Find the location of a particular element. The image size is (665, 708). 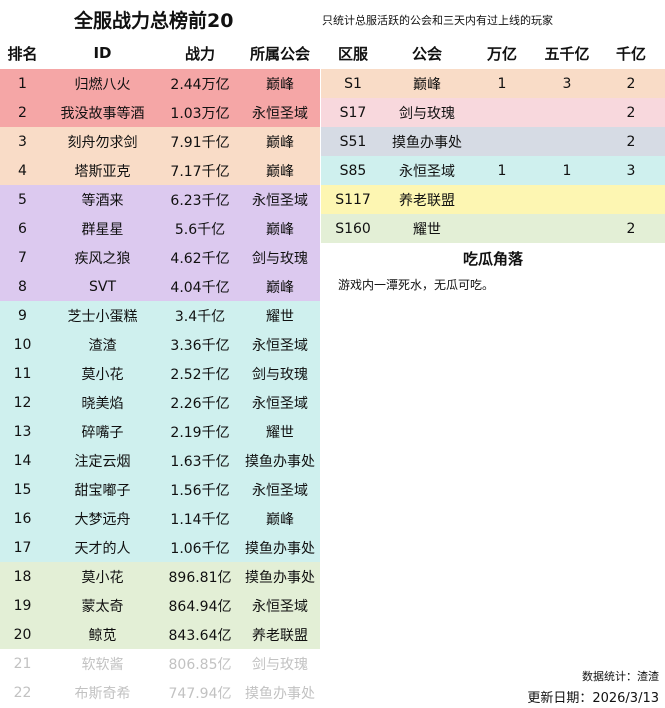

table-row: 17 天才的人 1.06千亿 摸鱼办事处 is located at coordinates (160, 547).